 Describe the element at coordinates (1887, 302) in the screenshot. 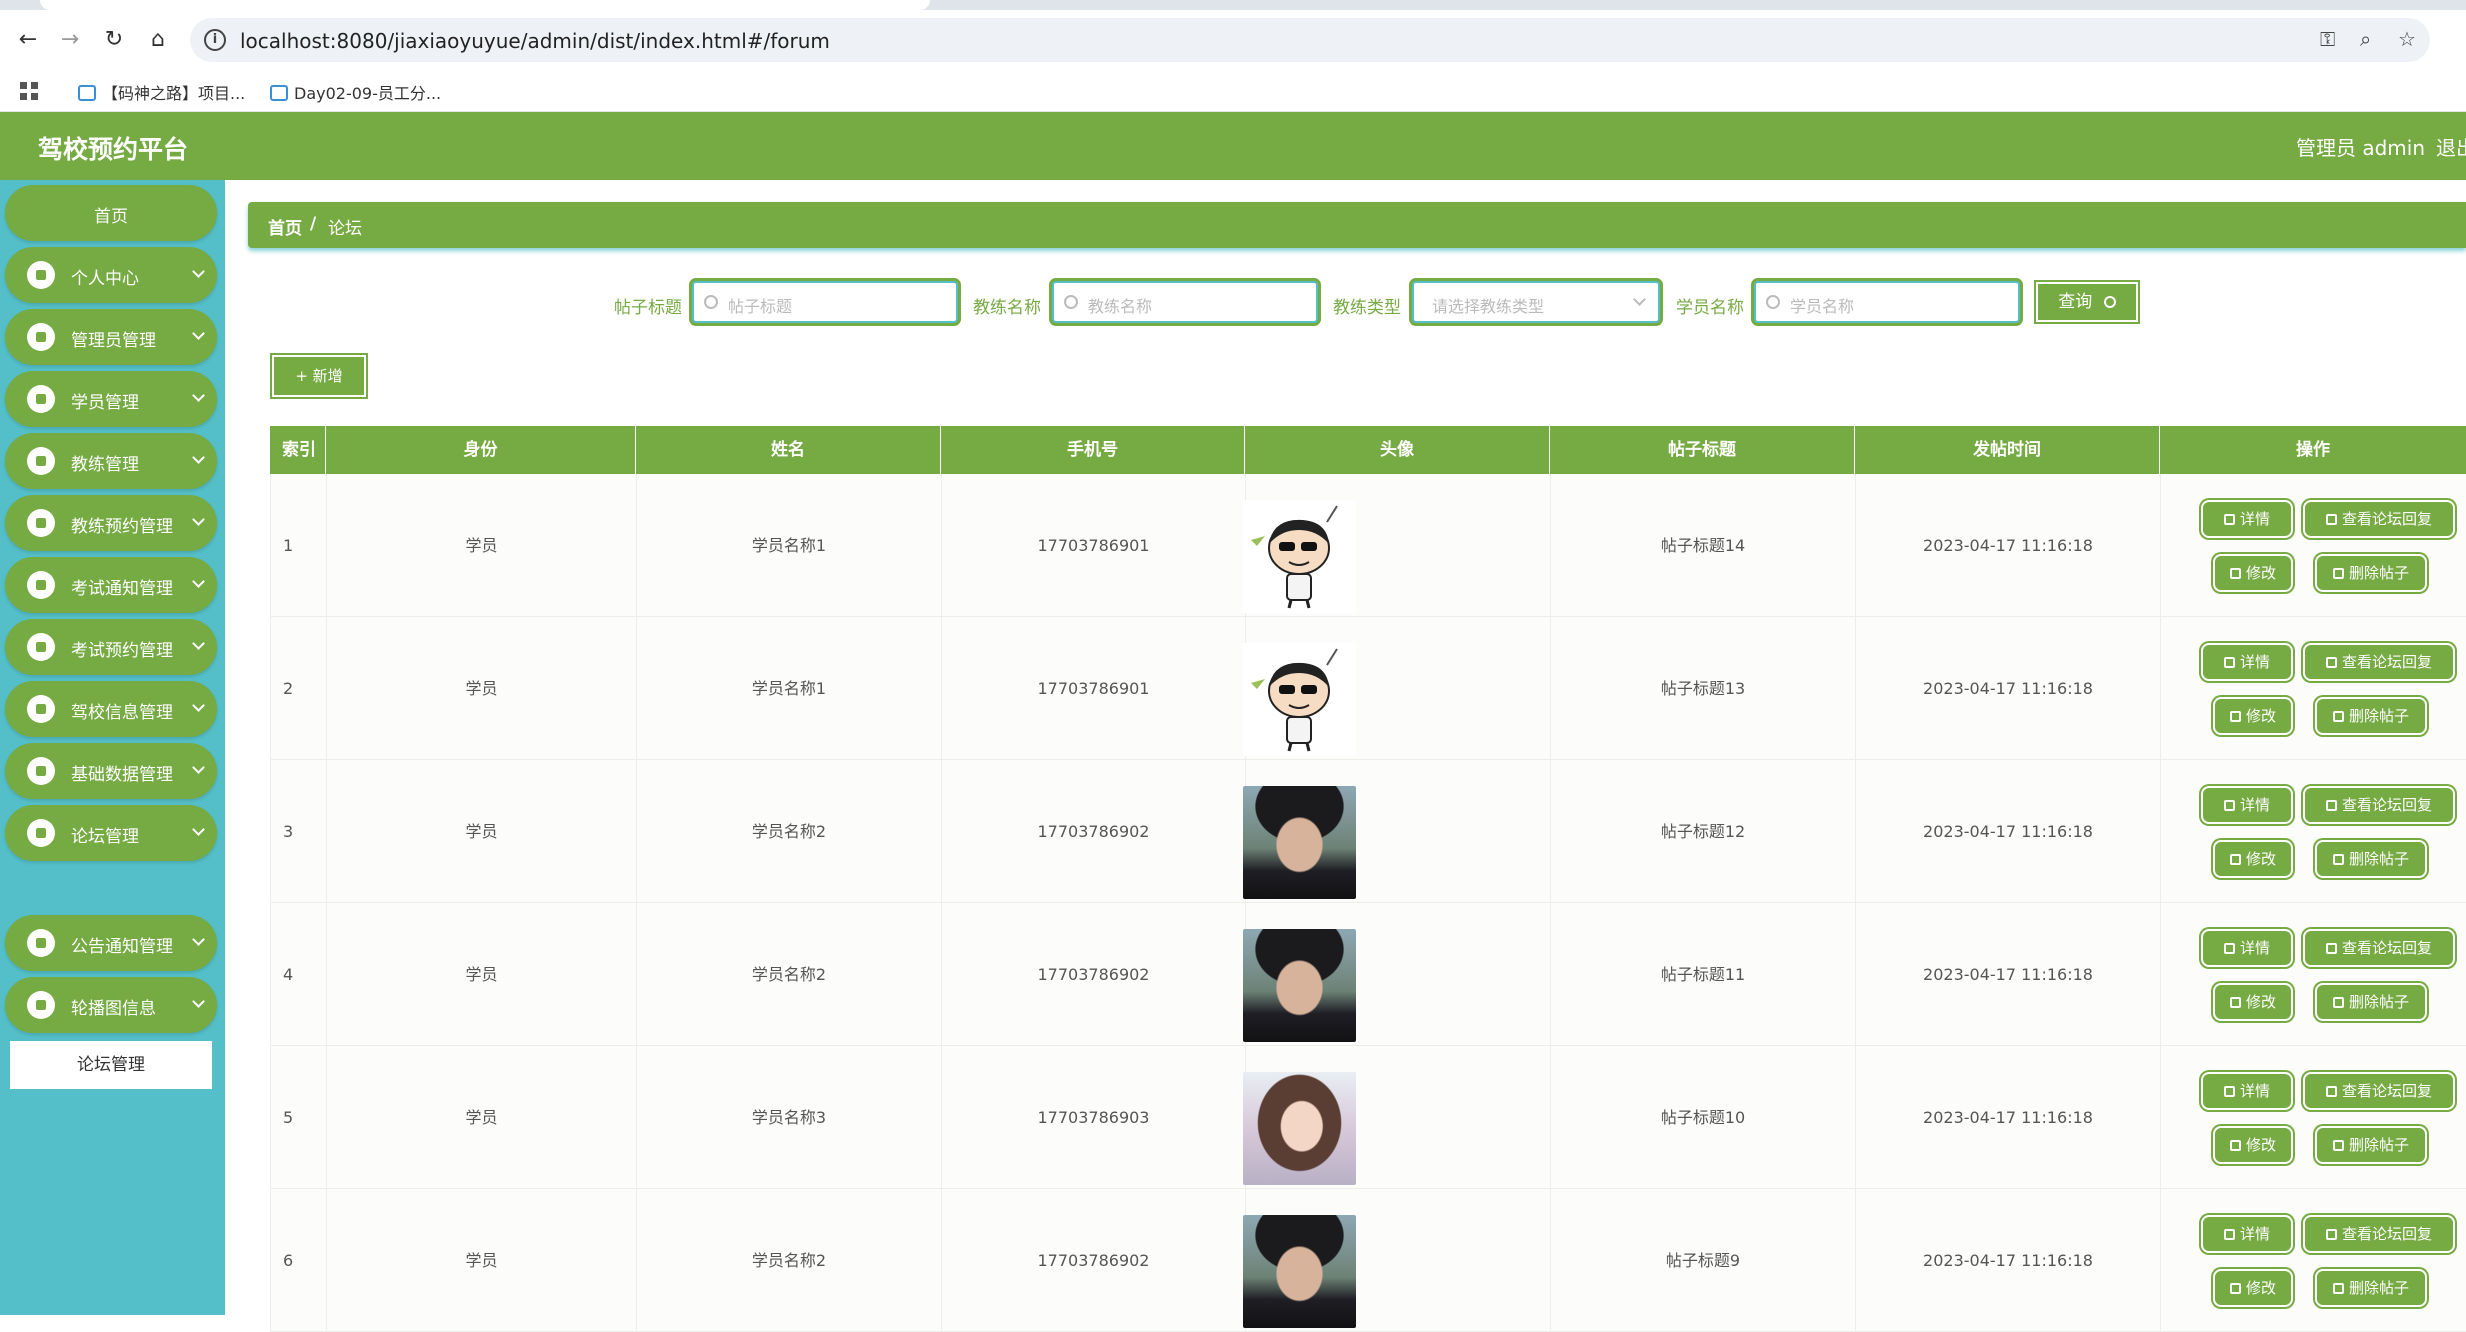

I see `student-name-input: 学员名称` at that location.